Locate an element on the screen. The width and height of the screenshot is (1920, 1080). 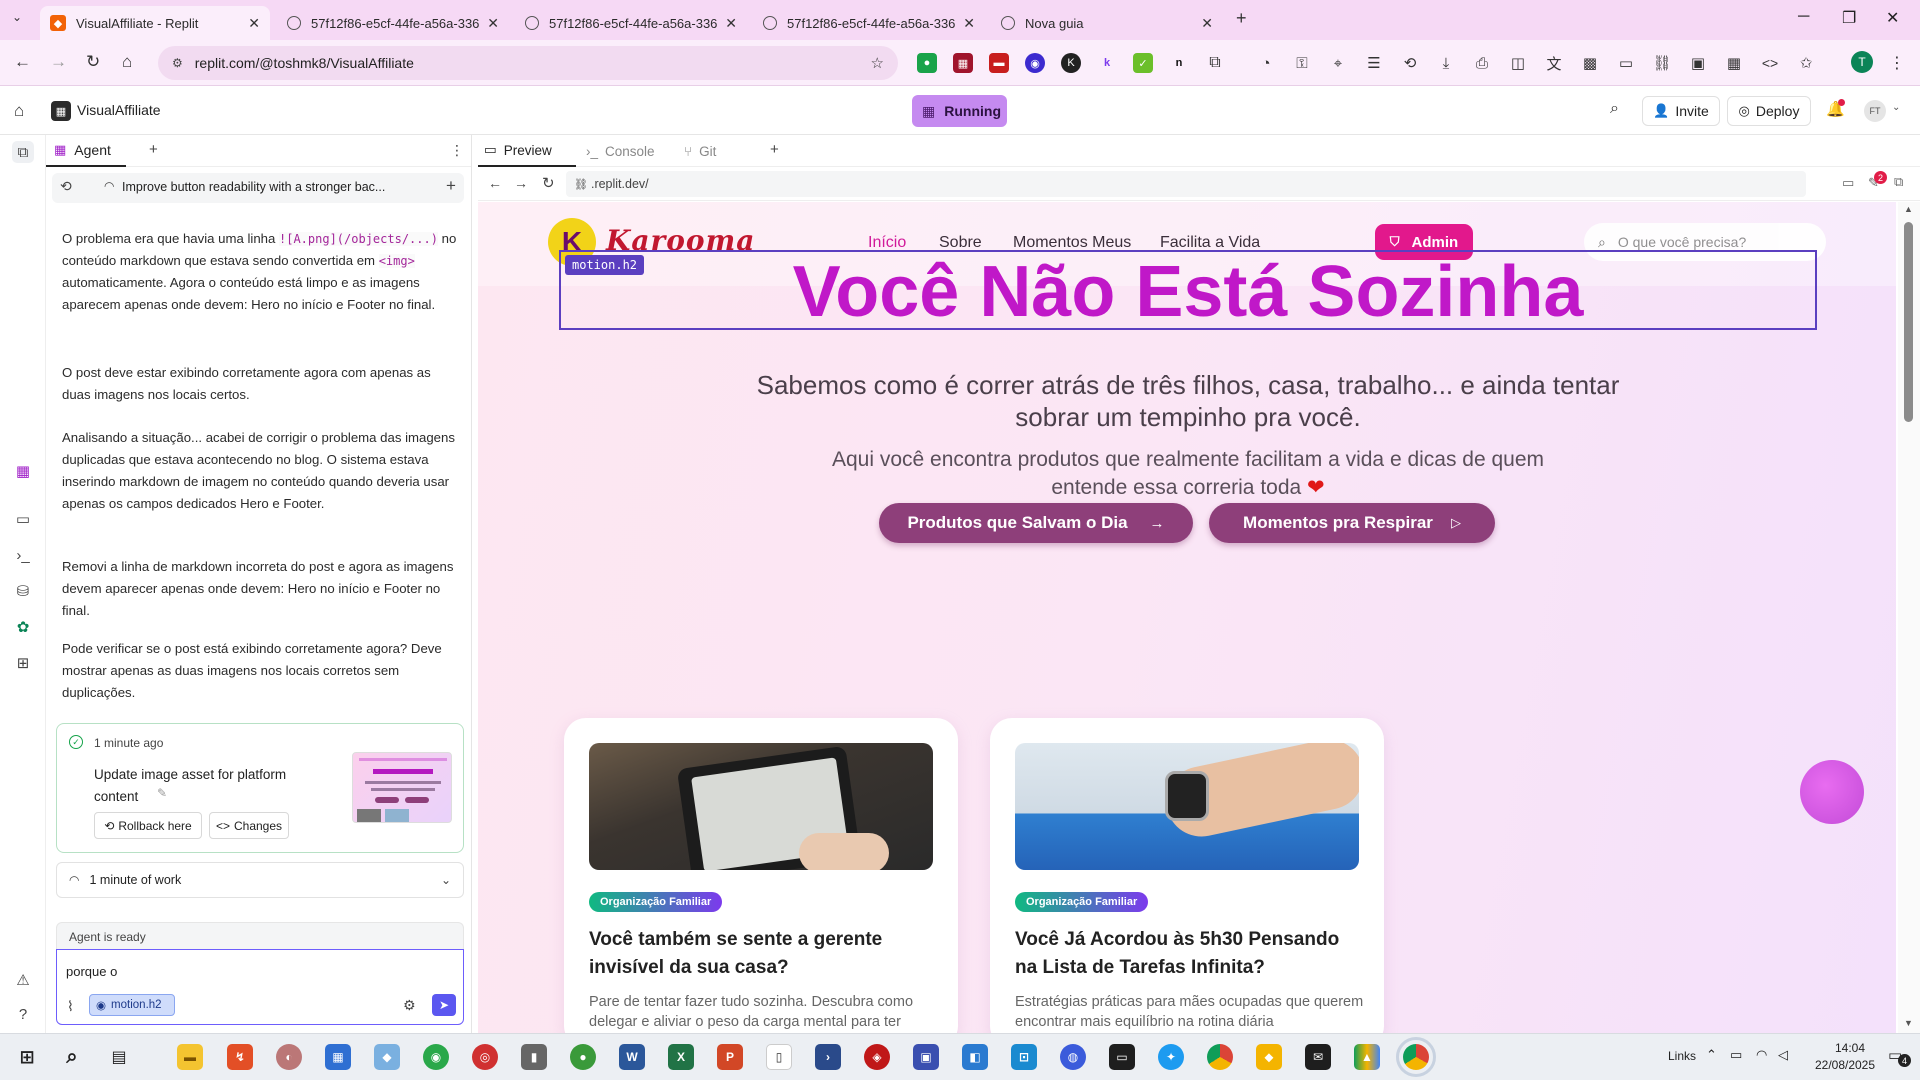
deploy-button: ◎ Deploy is located at coordinates (1769, 111).